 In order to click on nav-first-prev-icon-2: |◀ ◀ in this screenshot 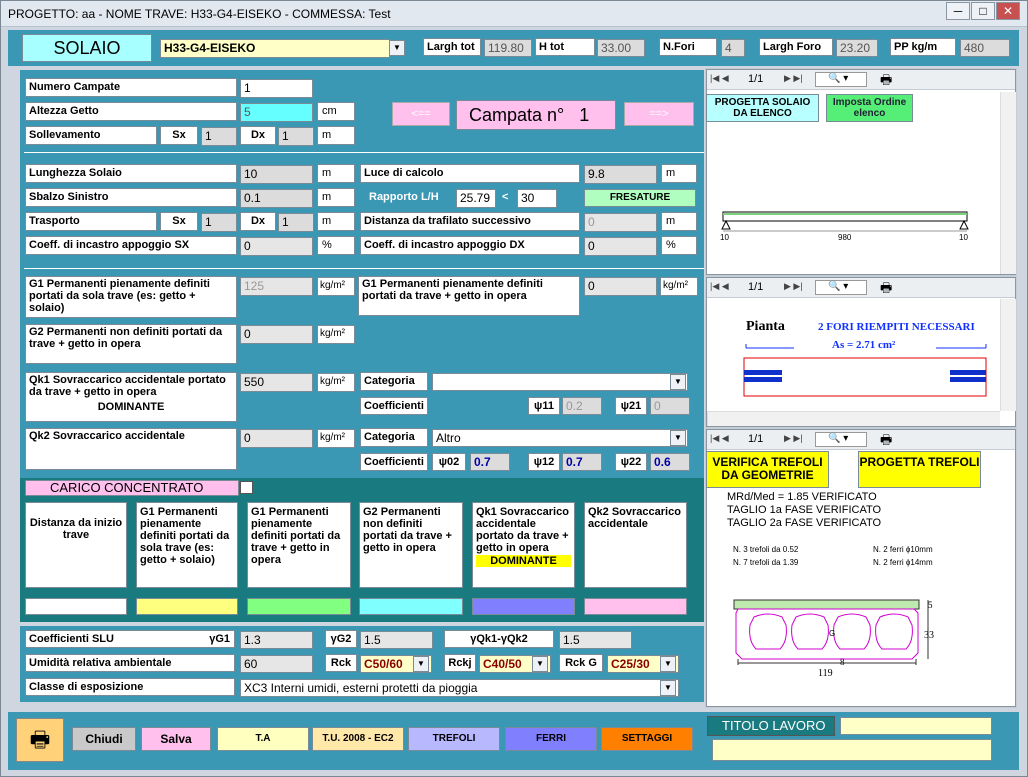, I will do `click(719, 286)`.